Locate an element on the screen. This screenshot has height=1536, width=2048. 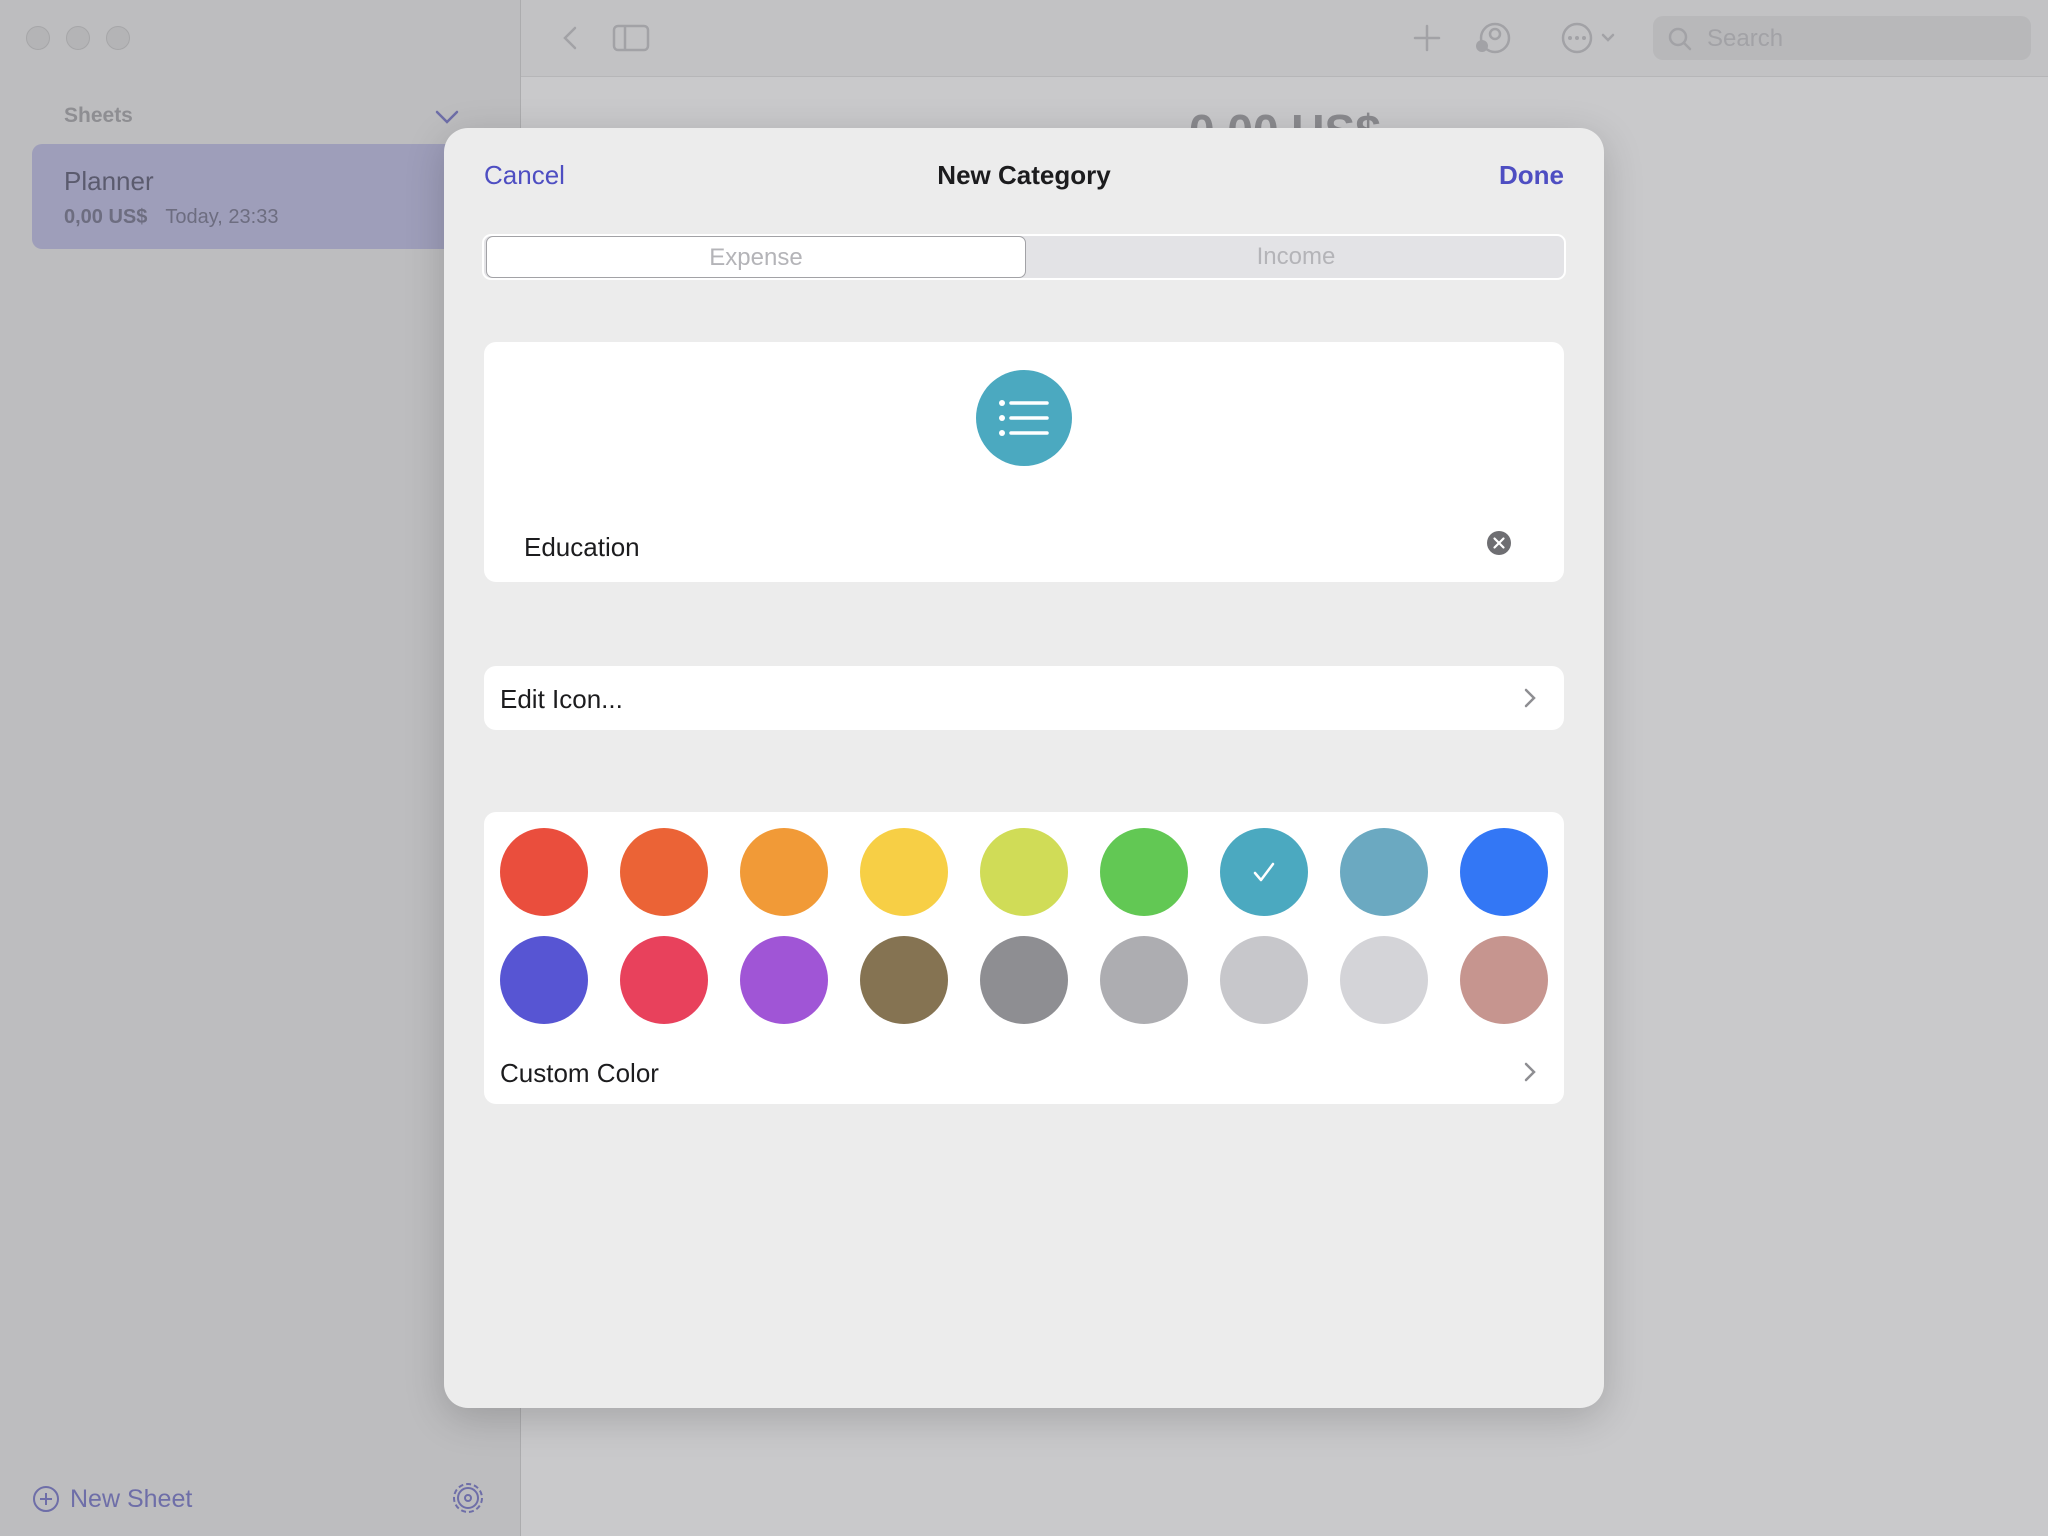
type-segmented-control: Expense Income is located at coordinates (1024, 257).